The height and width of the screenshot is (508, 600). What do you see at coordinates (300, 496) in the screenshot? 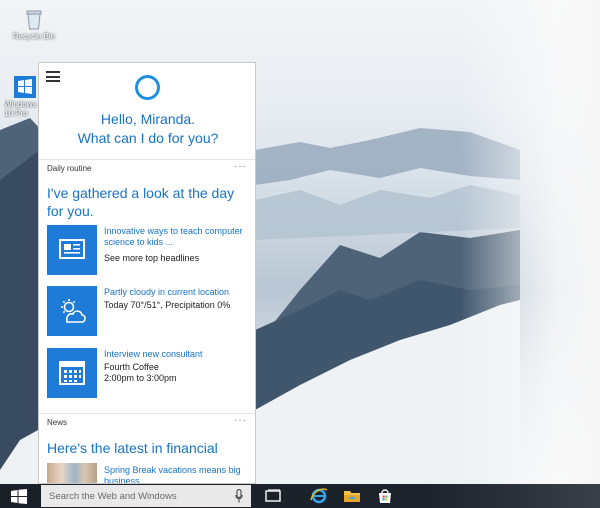
I see `taskbar: Search the Web and Windows` at bounding box center [300, 496].